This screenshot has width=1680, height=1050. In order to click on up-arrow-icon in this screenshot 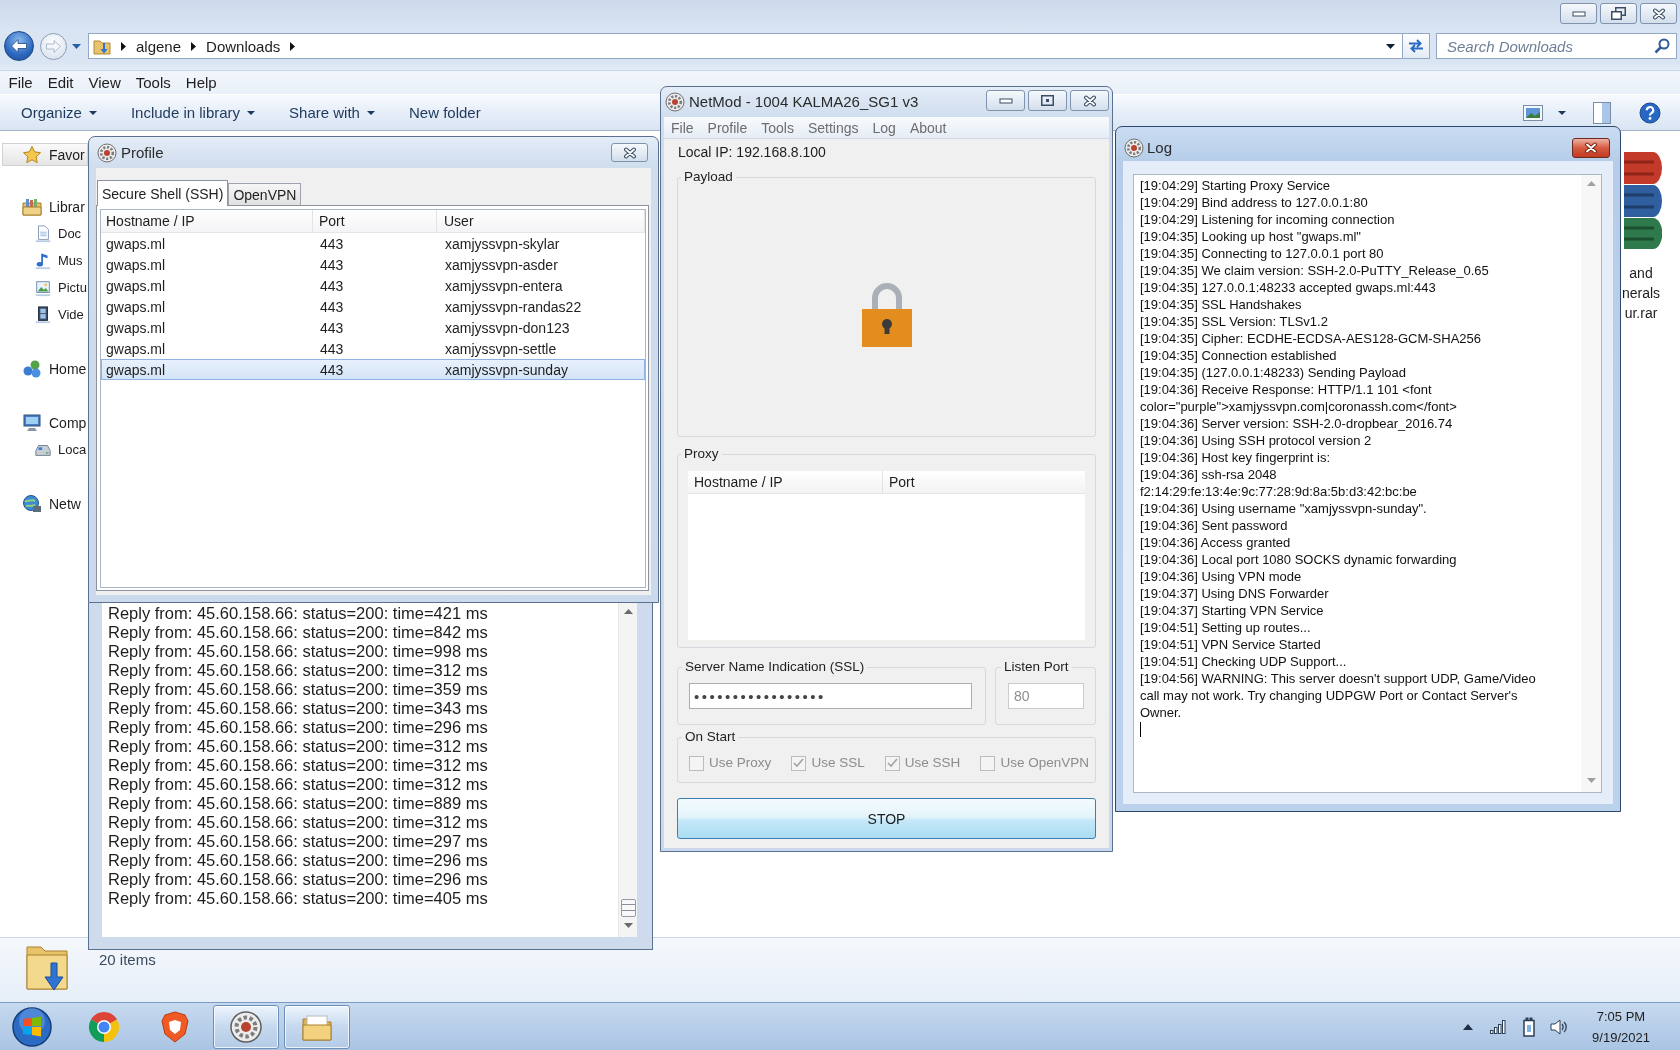, I will do `click(628, 611)`.